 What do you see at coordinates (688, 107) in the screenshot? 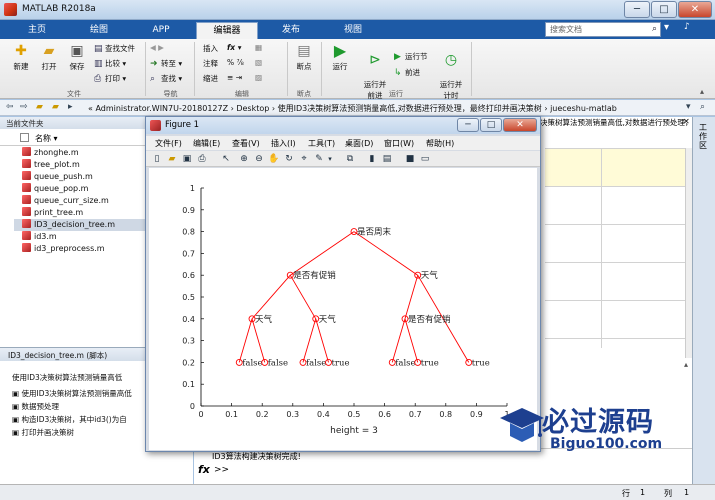
I see `path-dropdown-icon: ▾` at bounding box center [688, 107].